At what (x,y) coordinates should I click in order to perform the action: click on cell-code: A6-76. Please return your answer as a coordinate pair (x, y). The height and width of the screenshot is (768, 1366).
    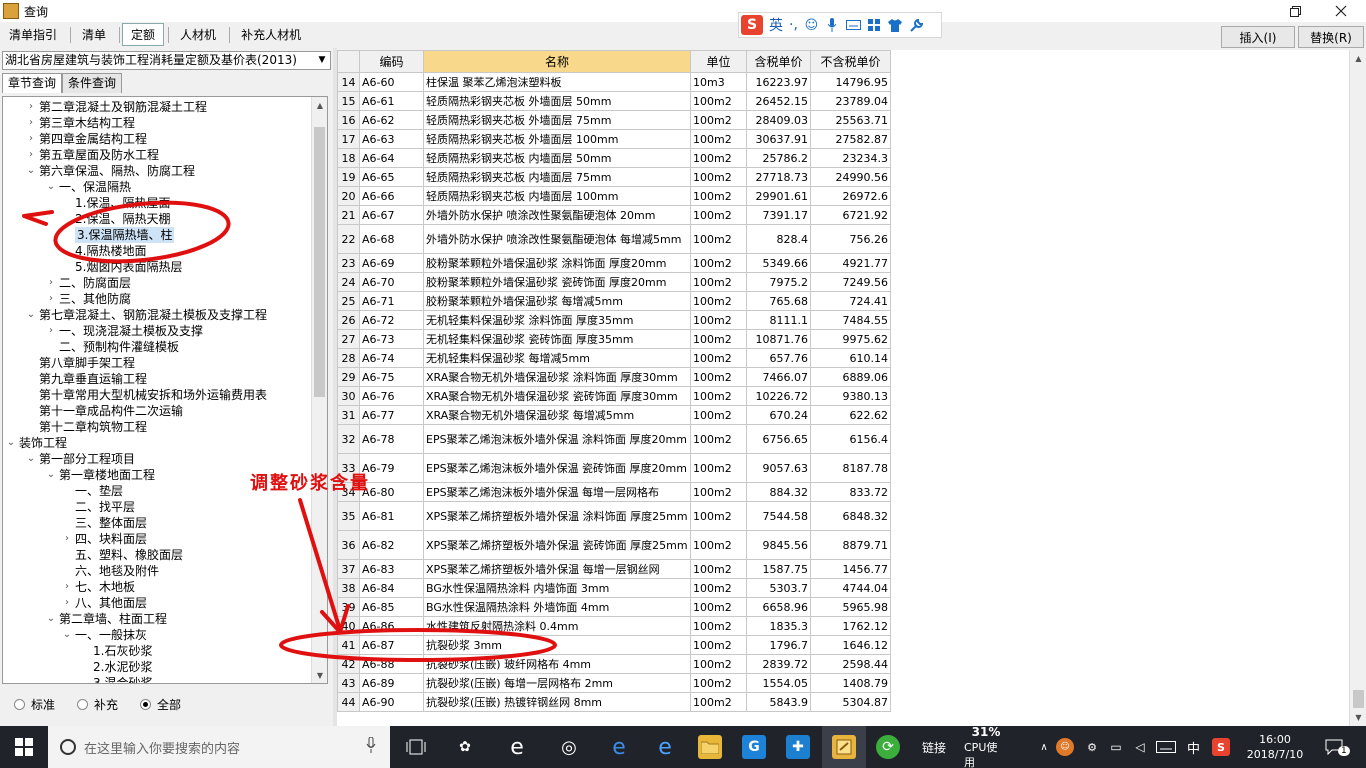
    Looking at the image, I should click on (391, 396).